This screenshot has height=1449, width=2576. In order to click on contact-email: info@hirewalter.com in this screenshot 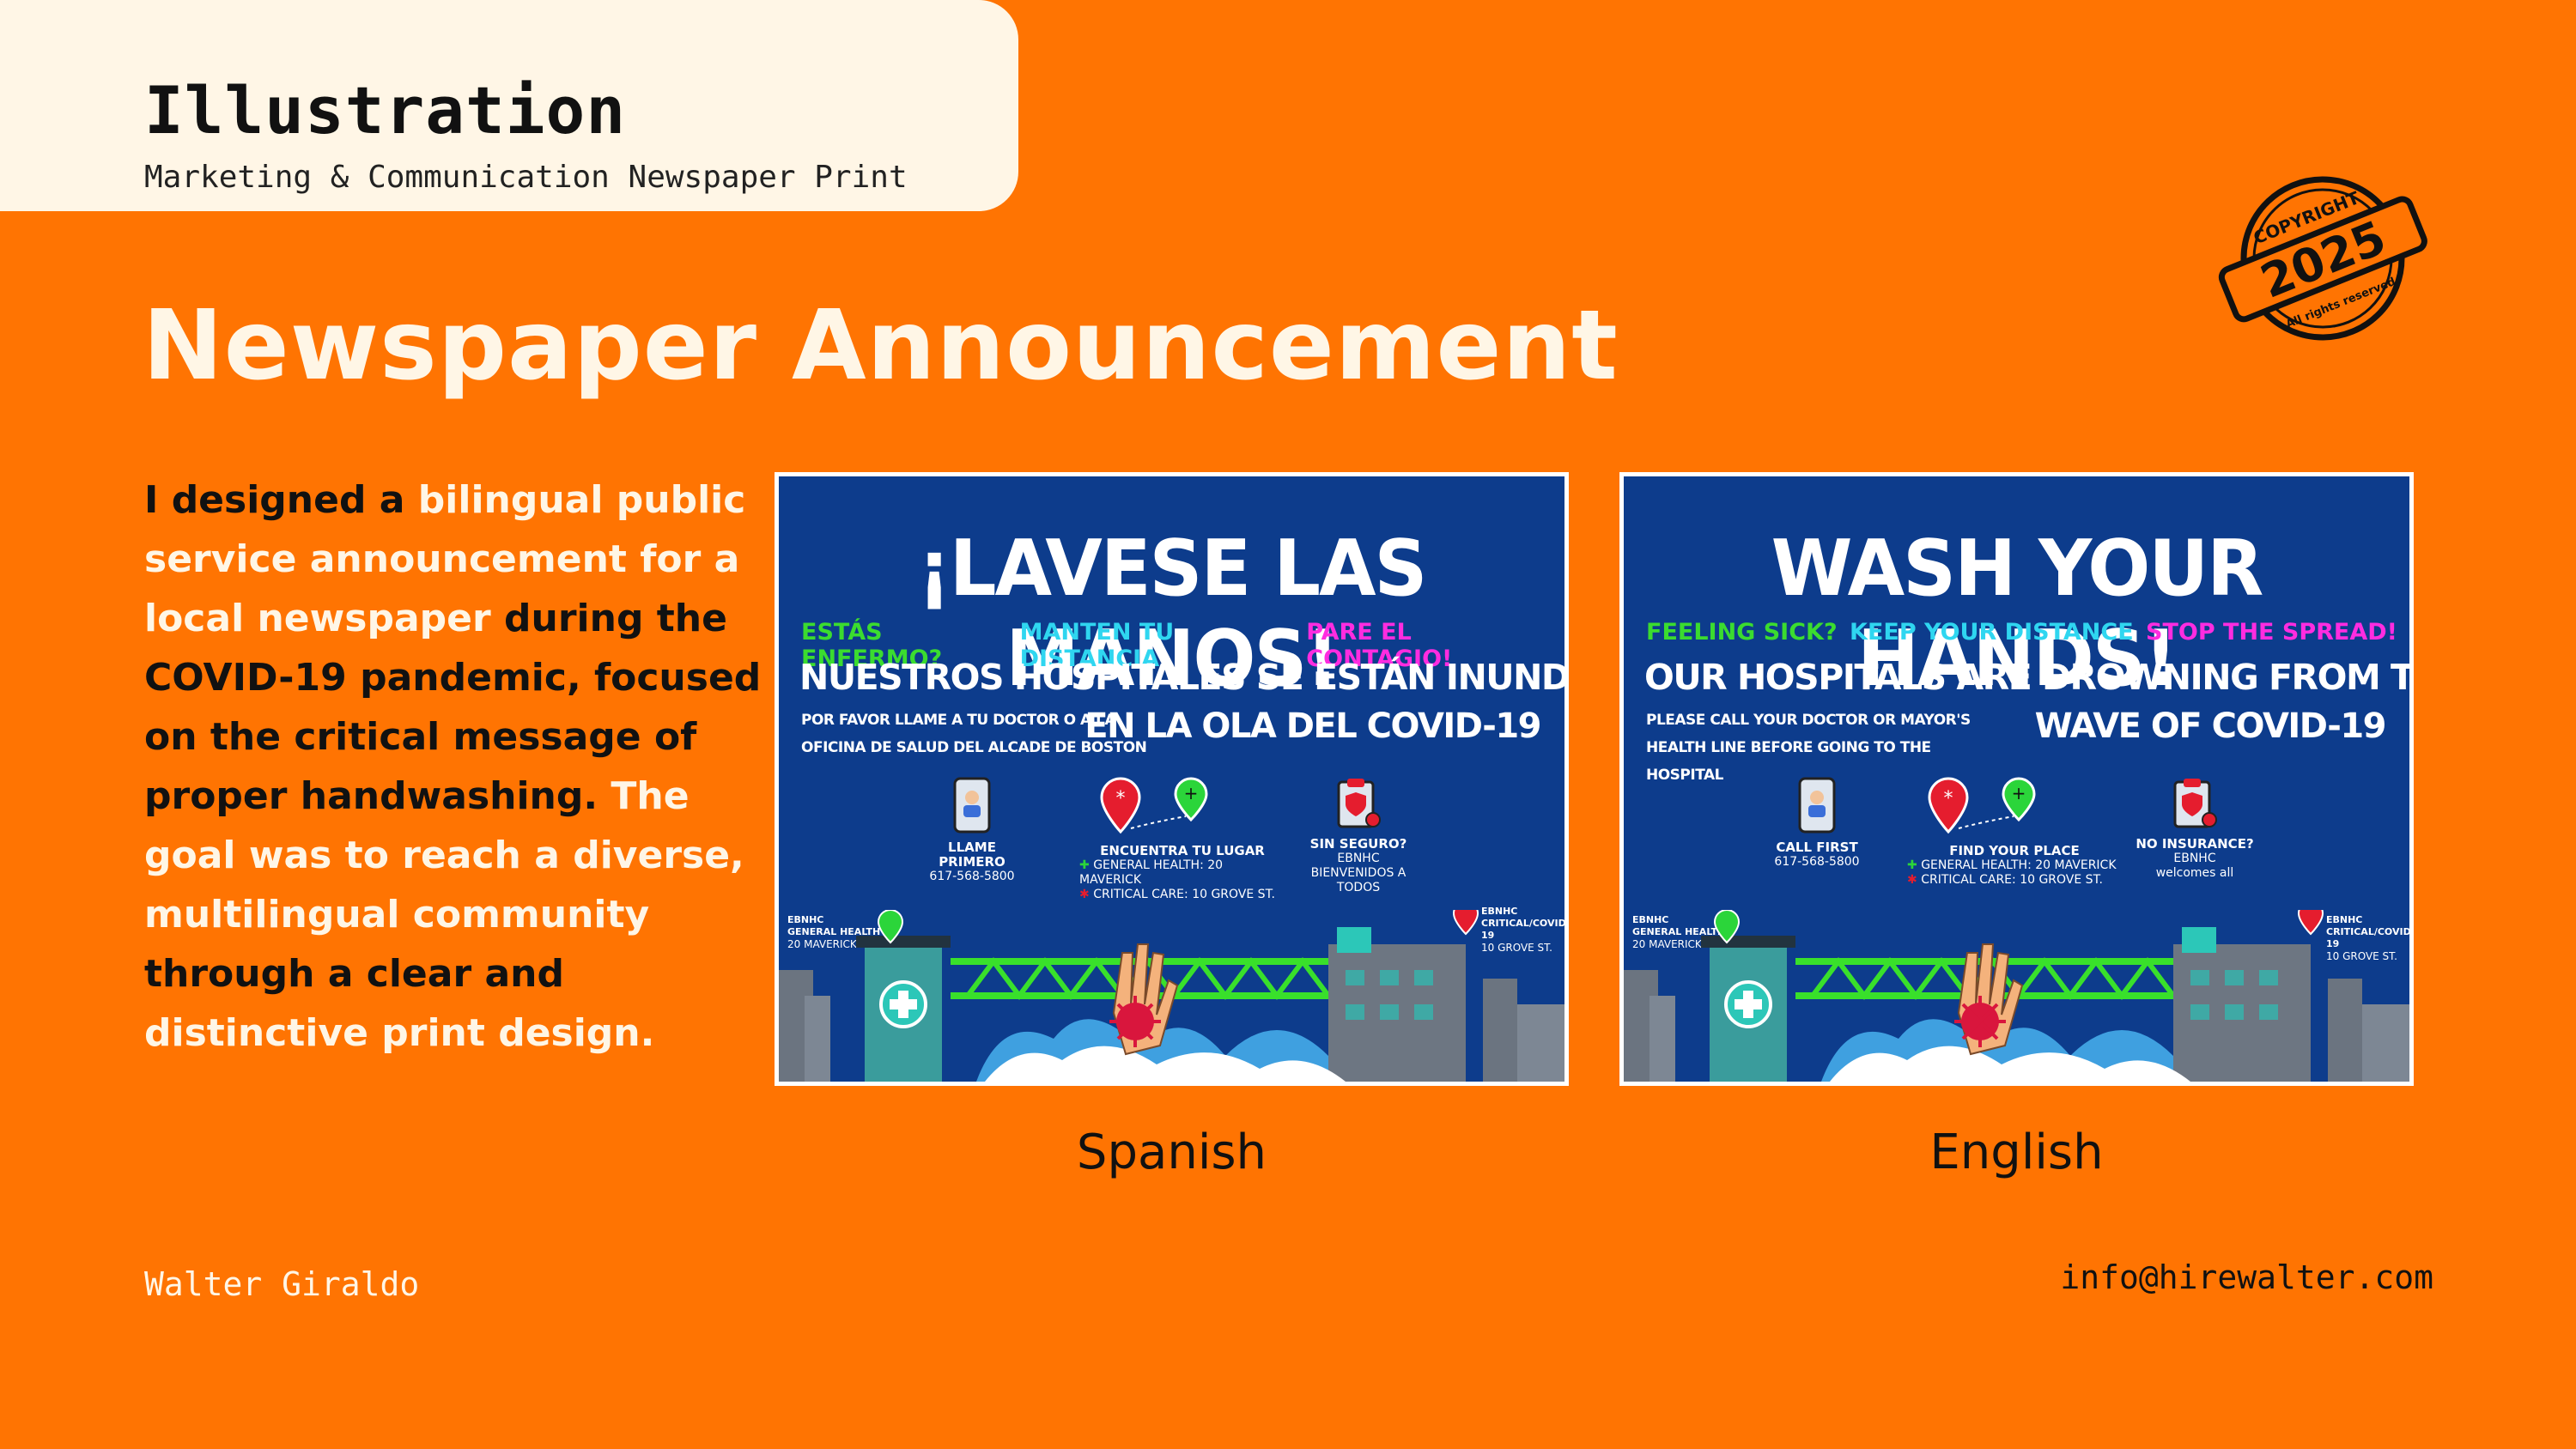, I will do `click(2246, 1277)`.